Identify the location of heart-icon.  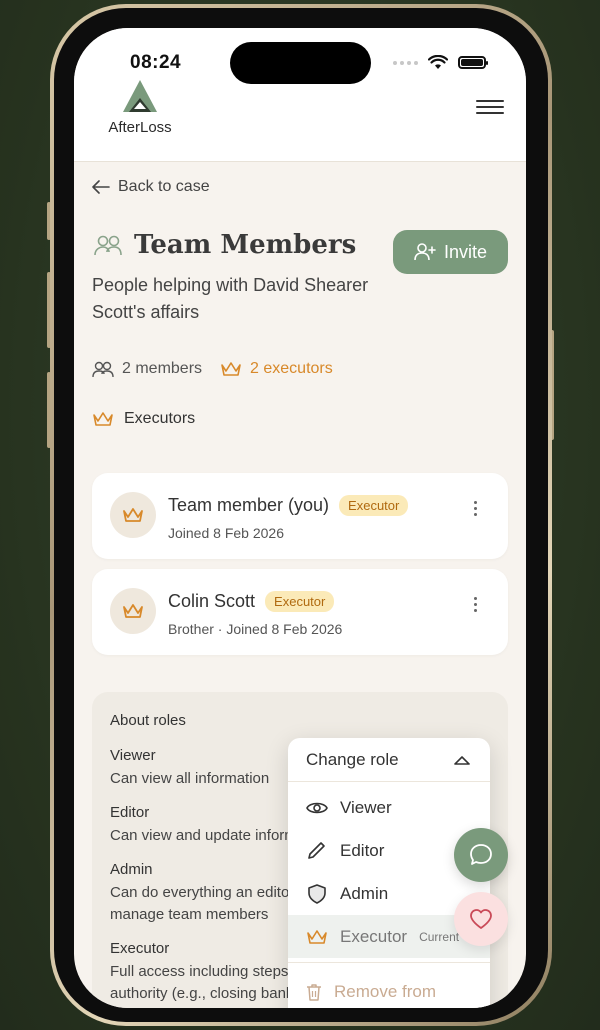
(481, 919).